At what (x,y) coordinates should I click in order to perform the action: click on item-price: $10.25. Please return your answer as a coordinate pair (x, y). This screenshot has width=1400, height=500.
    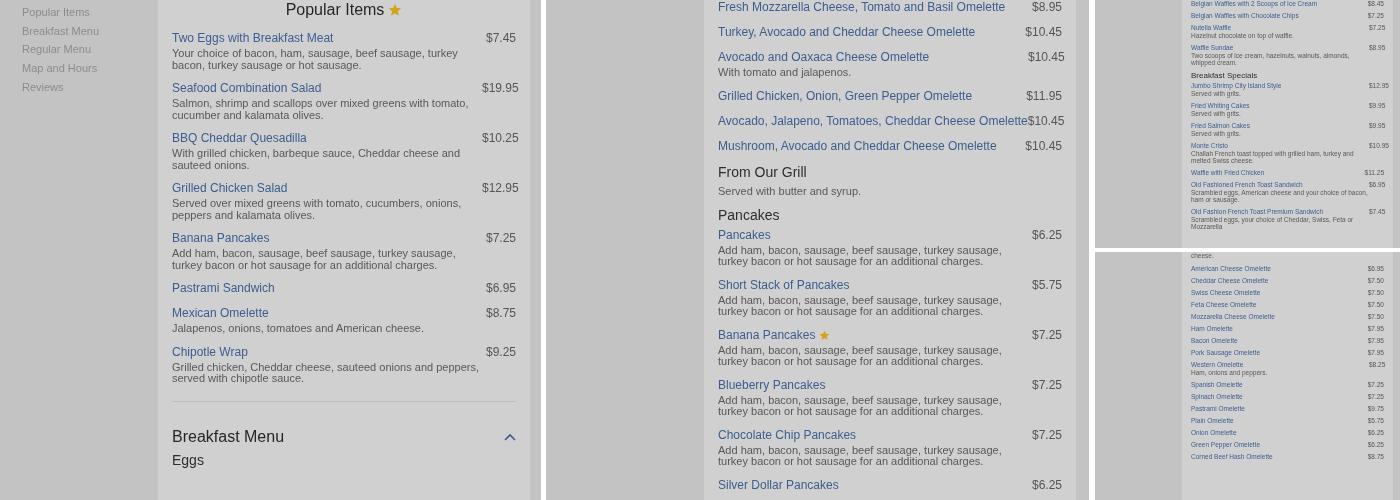
    Looking at the image, I should click on (500, 139).